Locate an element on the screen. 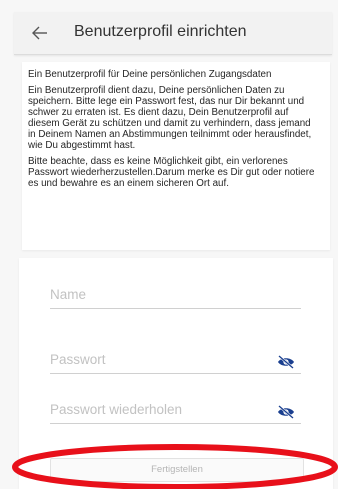  password-visibility-toggle is located at coordinates (286, 362).